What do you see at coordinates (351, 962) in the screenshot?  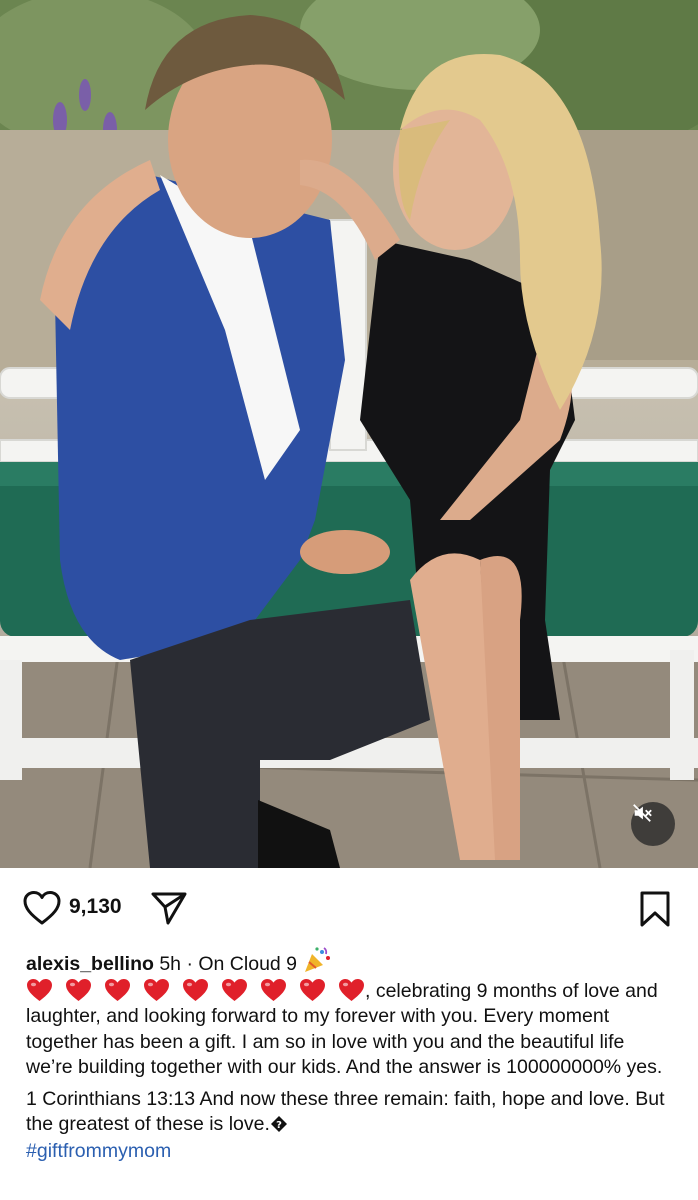 I see `caption-header: alexis_bellino 5h · On Cloud 9` at bounding box center [351, 962].